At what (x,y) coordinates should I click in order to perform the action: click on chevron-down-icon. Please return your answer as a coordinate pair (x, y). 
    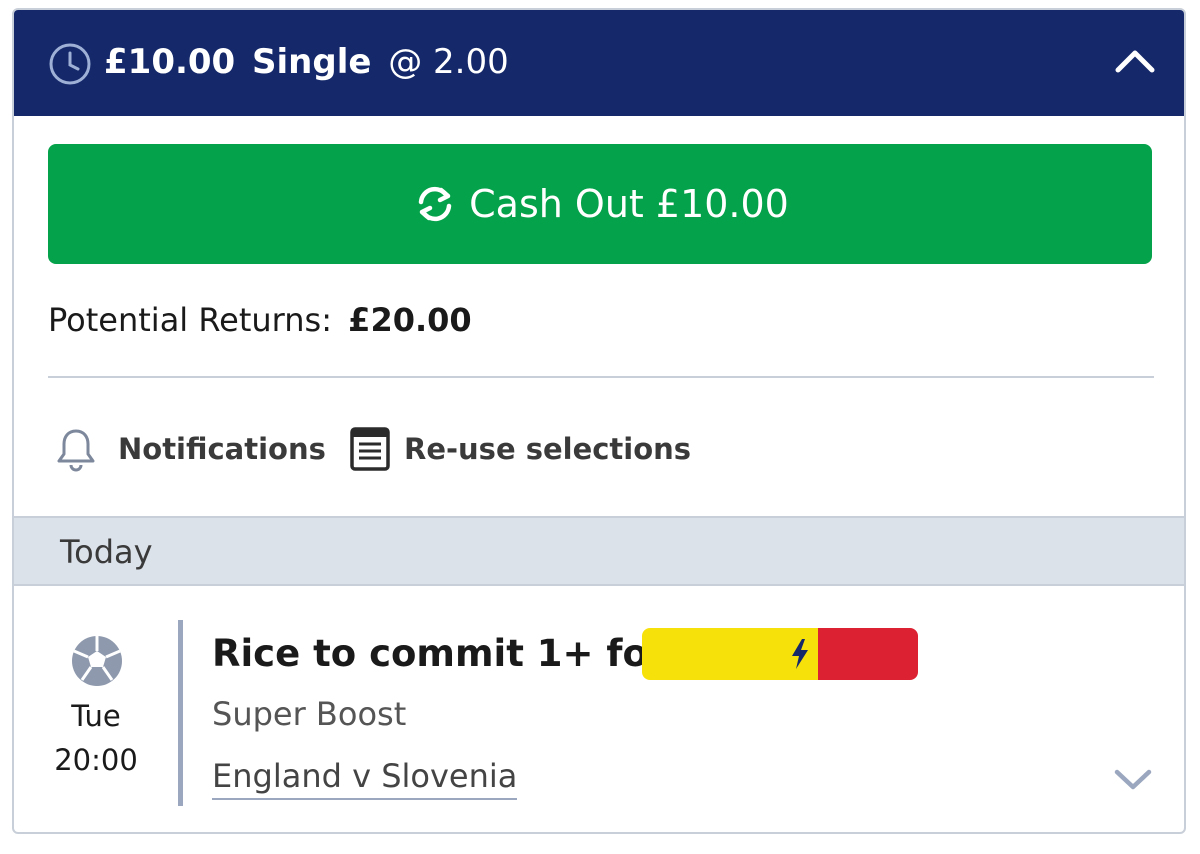
    Looking at the image, I should click on (1133, 779).